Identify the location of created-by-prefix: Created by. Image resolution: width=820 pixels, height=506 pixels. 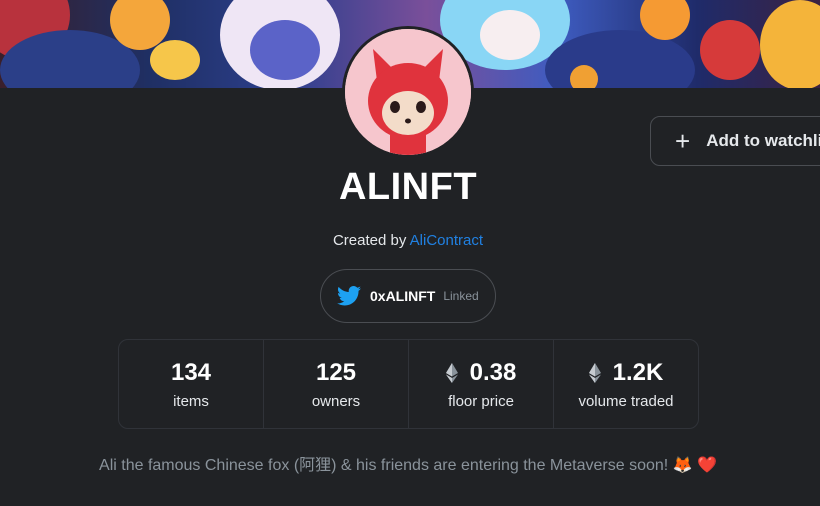
(371, 240).